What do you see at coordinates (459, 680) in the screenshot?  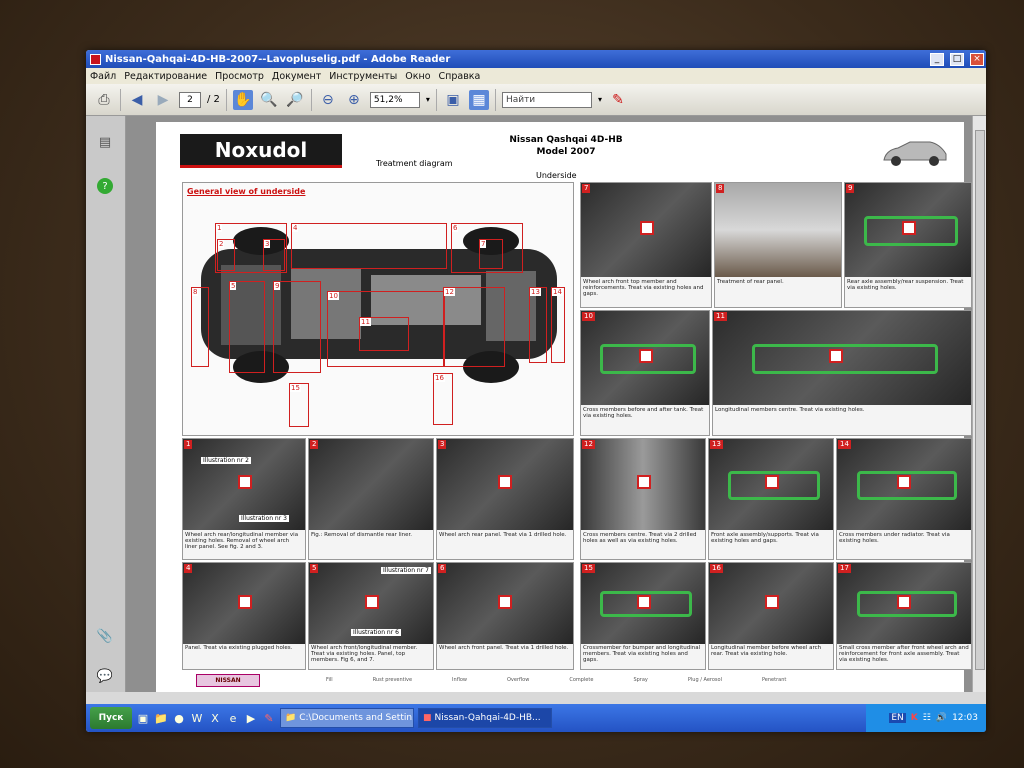 I see `legend-item: Inflow` at bounding box center [459, 680].